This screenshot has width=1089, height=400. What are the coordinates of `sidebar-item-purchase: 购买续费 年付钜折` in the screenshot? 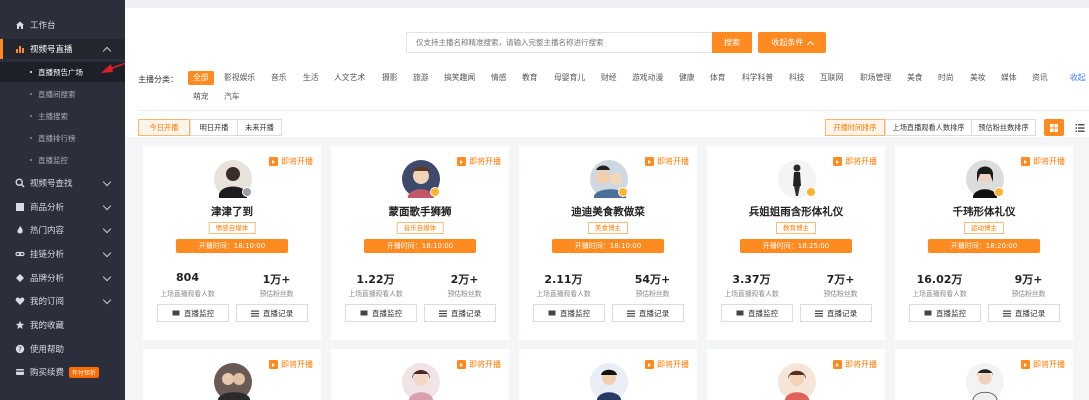 It's located at (62, 372).